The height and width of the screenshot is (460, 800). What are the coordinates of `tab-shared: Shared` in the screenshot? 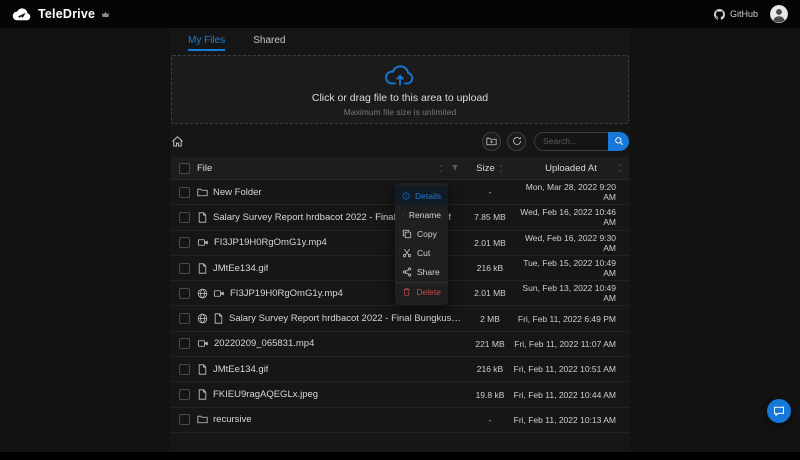 It's located at (269, 40).